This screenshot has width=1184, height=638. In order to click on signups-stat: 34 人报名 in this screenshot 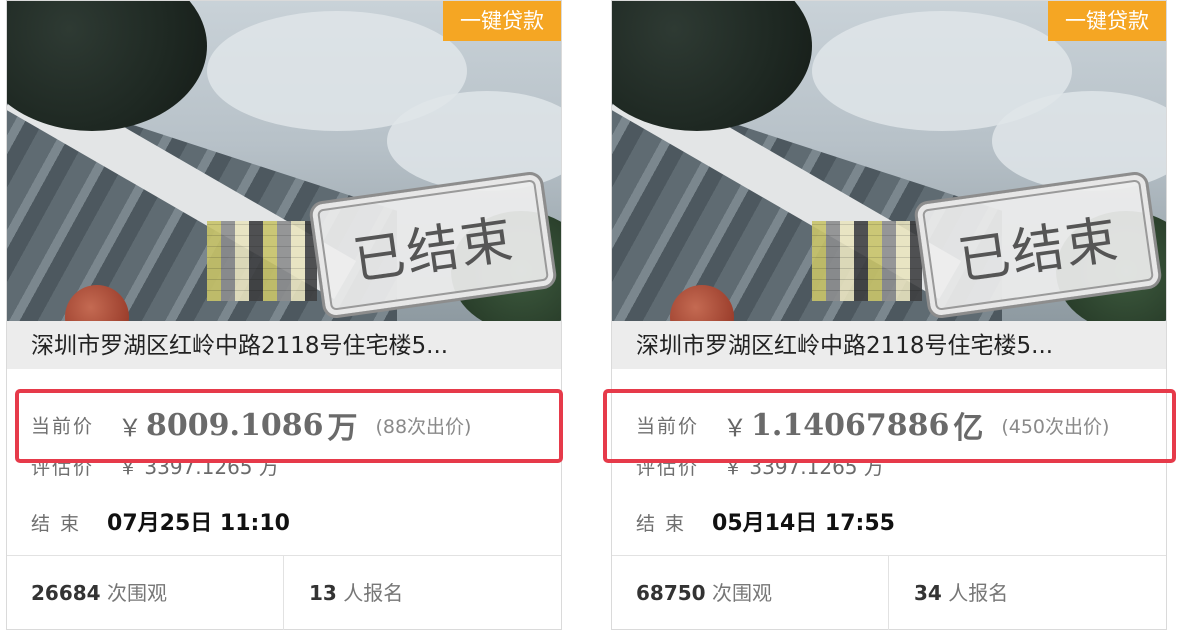, I will do `click(961, 593)`.